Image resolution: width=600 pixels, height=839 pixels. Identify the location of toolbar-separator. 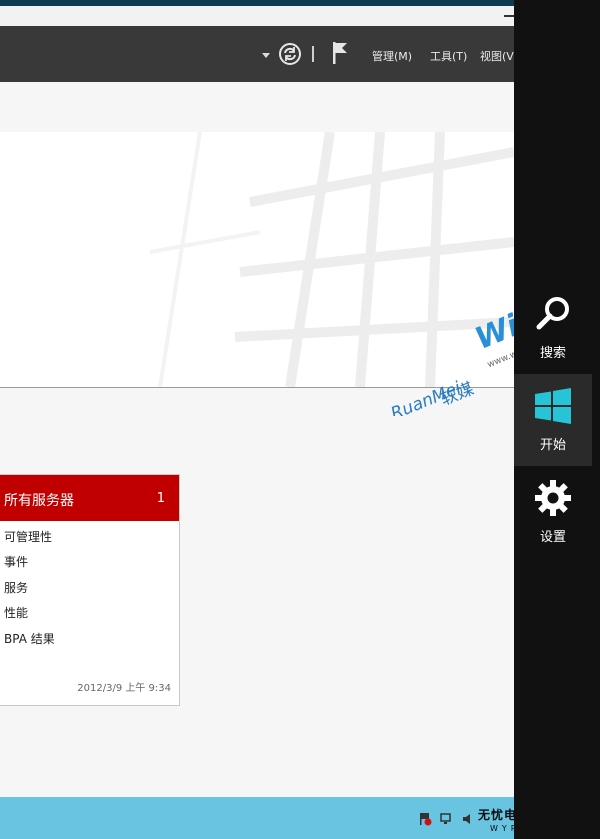
(313, 54).